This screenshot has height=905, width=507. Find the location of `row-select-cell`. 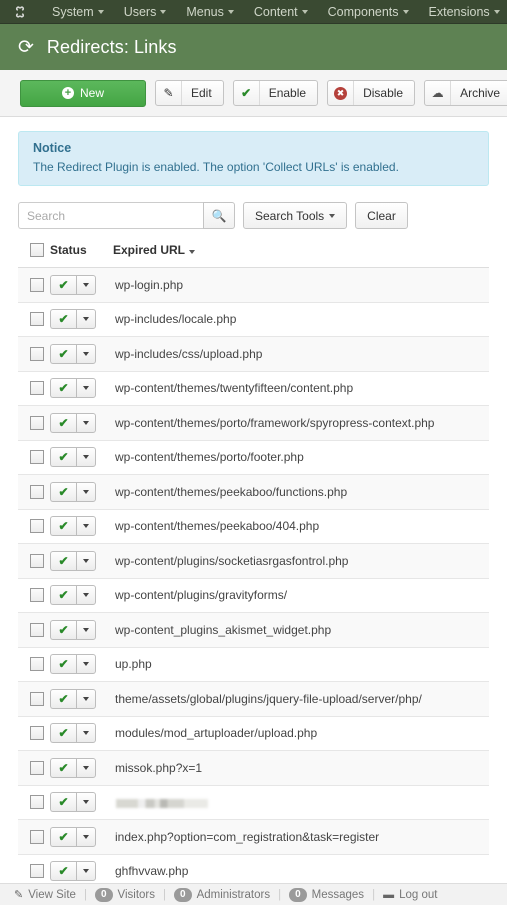

row-select-cell is located at coordinates (34, 664).